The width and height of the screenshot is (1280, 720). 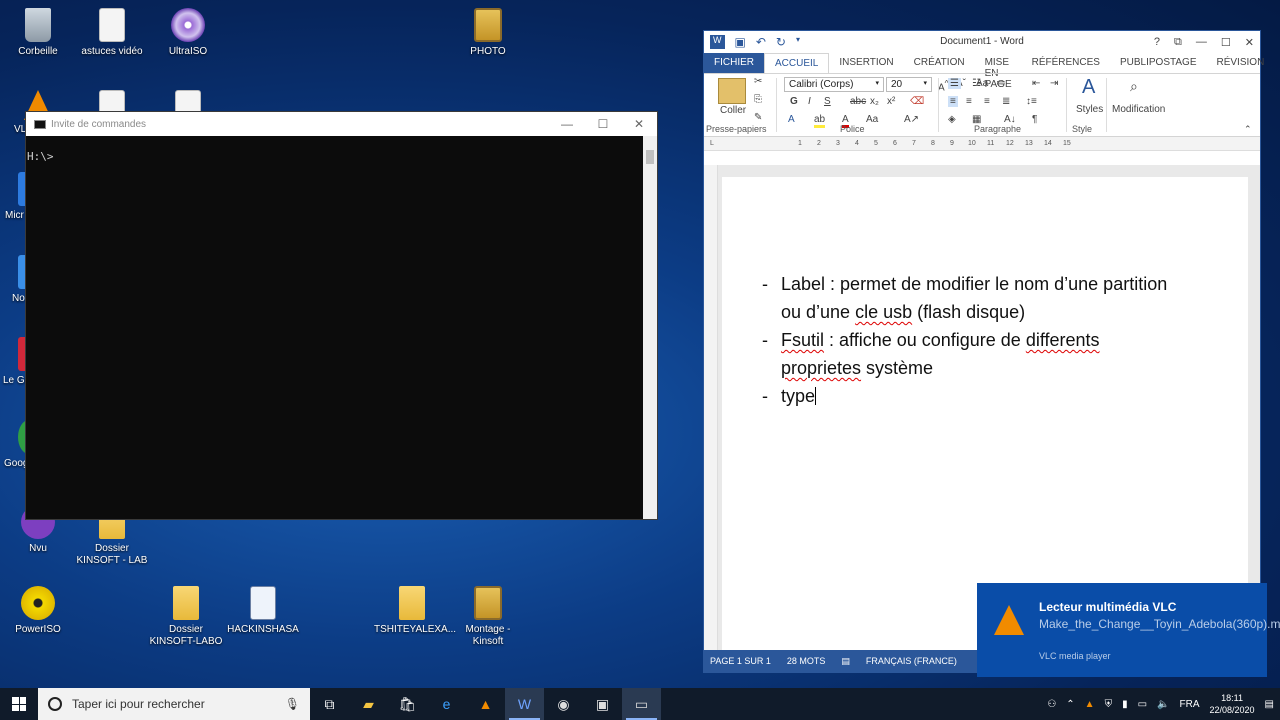 What do you see at coordinates (711, 407) in the screenshot?
I see `vertical-ruler` at bounding box center [711, 407].